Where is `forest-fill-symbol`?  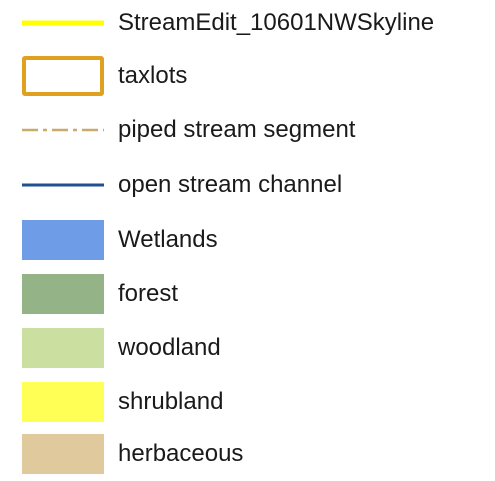
forest-fill-symbol is located at coordinates (63, 294).